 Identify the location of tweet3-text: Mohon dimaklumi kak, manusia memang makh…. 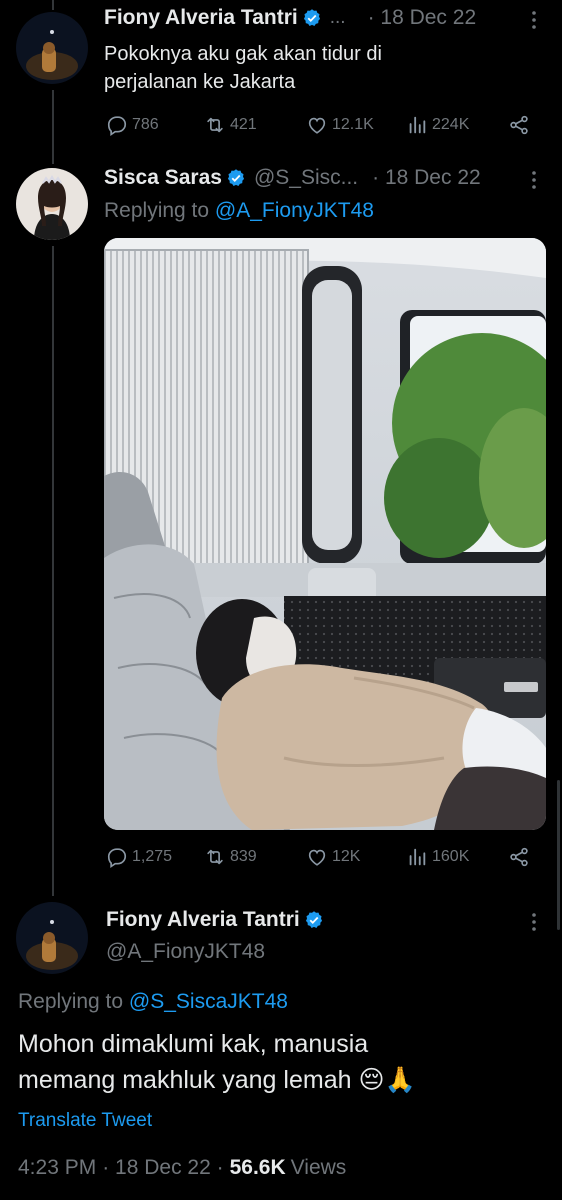
(217, 1062).